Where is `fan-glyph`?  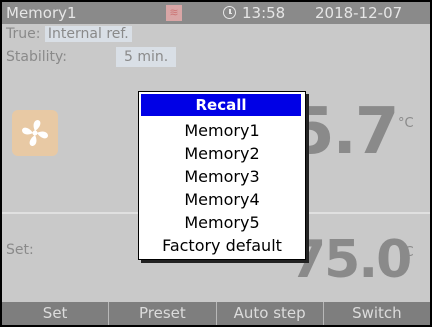
fan-glyph is located at coordinates (35, 133).